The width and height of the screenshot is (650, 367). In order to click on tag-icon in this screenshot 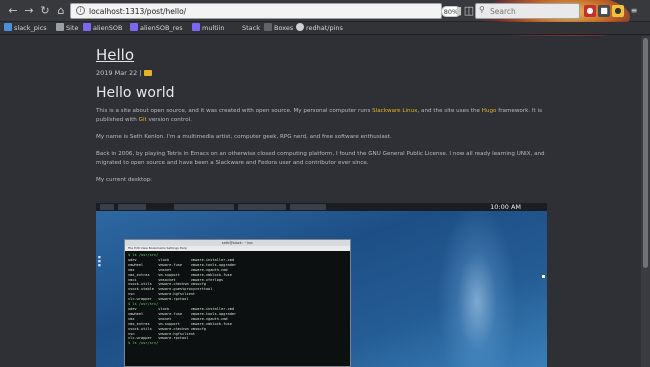, I will do `click(147, 73)`.